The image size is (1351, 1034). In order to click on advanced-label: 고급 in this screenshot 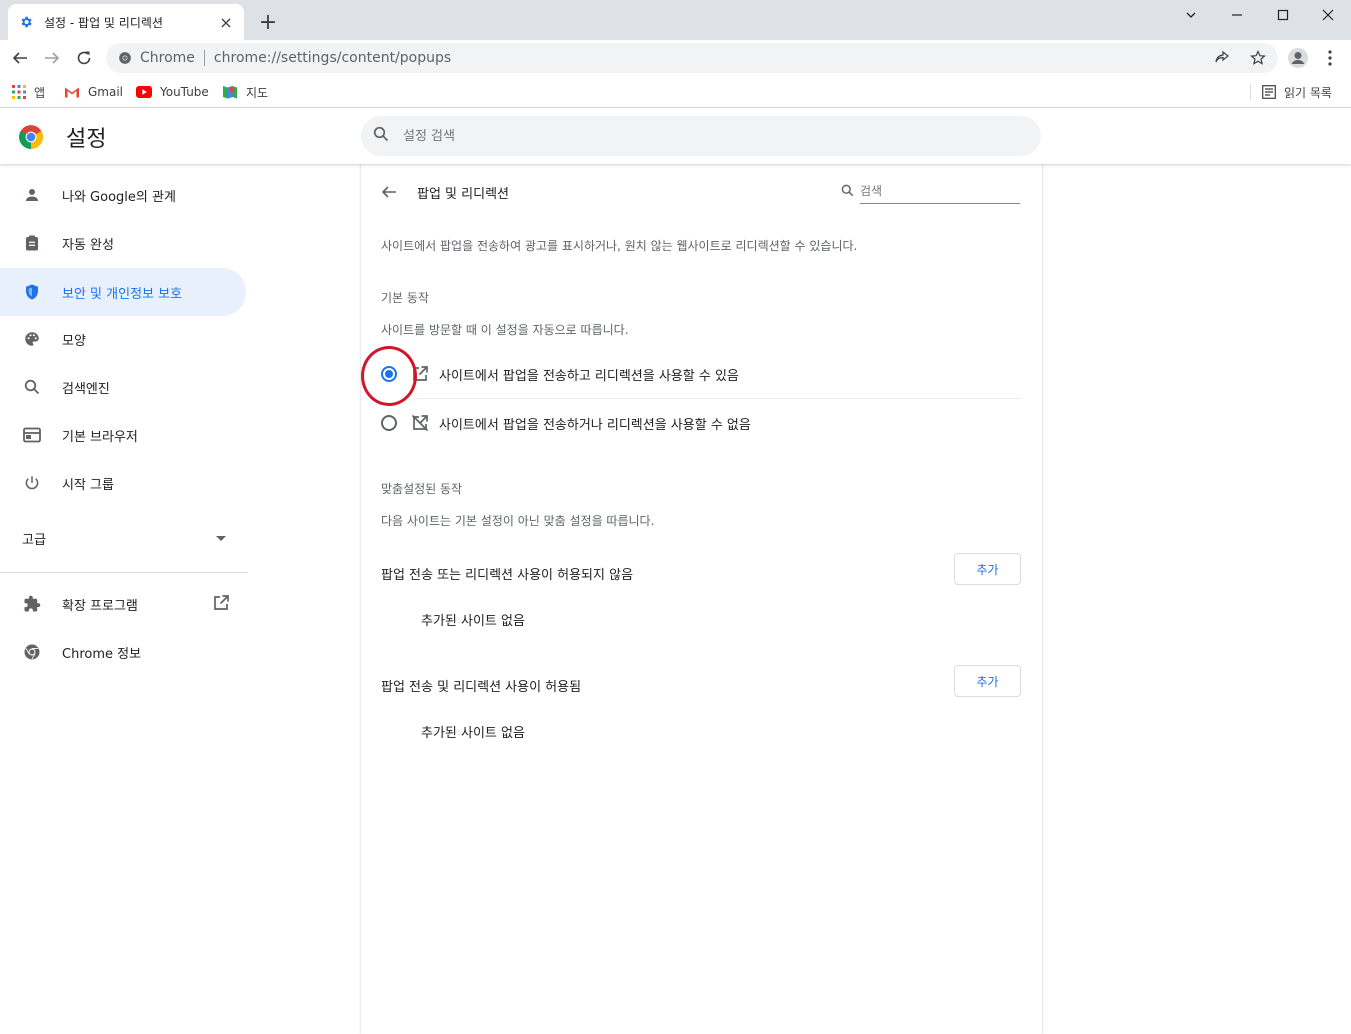, I will do `click(34, 540)`.